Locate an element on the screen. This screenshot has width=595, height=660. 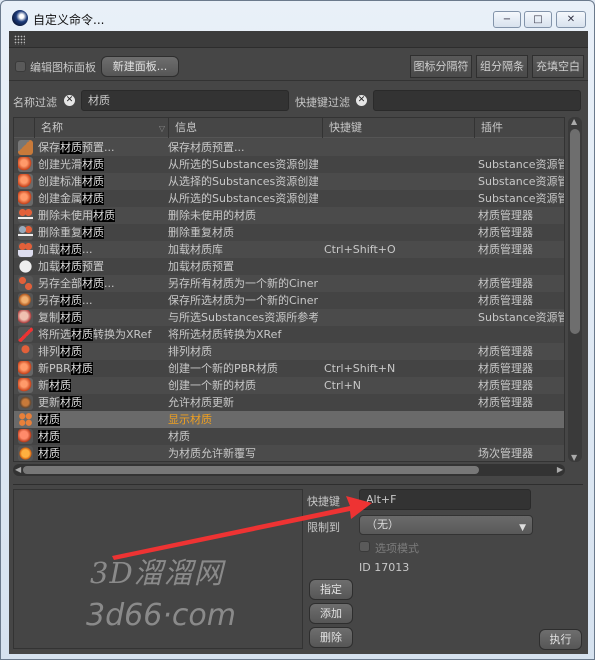
icon-separator-button: 图标分隔符 is located at coordinates (441, 66).